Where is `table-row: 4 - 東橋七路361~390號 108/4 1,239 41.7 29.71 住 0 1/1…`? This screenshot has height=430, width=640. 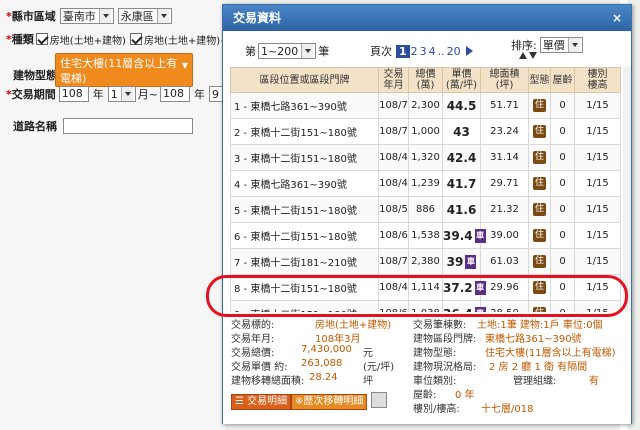 table-row: 4 - 東橋七路361~390號 108/4 1,239 41.7 29.71 住 0 1/1… is located at coordinates (425, 183).